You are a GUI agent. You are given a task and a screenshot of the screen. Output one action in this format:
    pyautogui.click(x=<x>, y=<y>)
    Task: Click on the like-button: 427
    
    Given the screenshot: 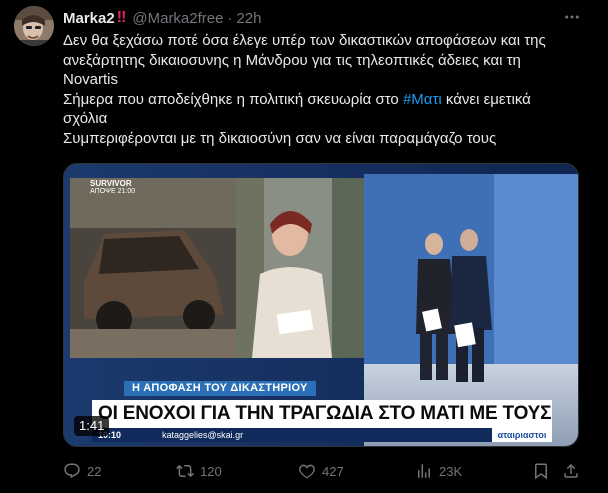 What is the action you would take?
    pyautogui.click(x=321, y=471)
    